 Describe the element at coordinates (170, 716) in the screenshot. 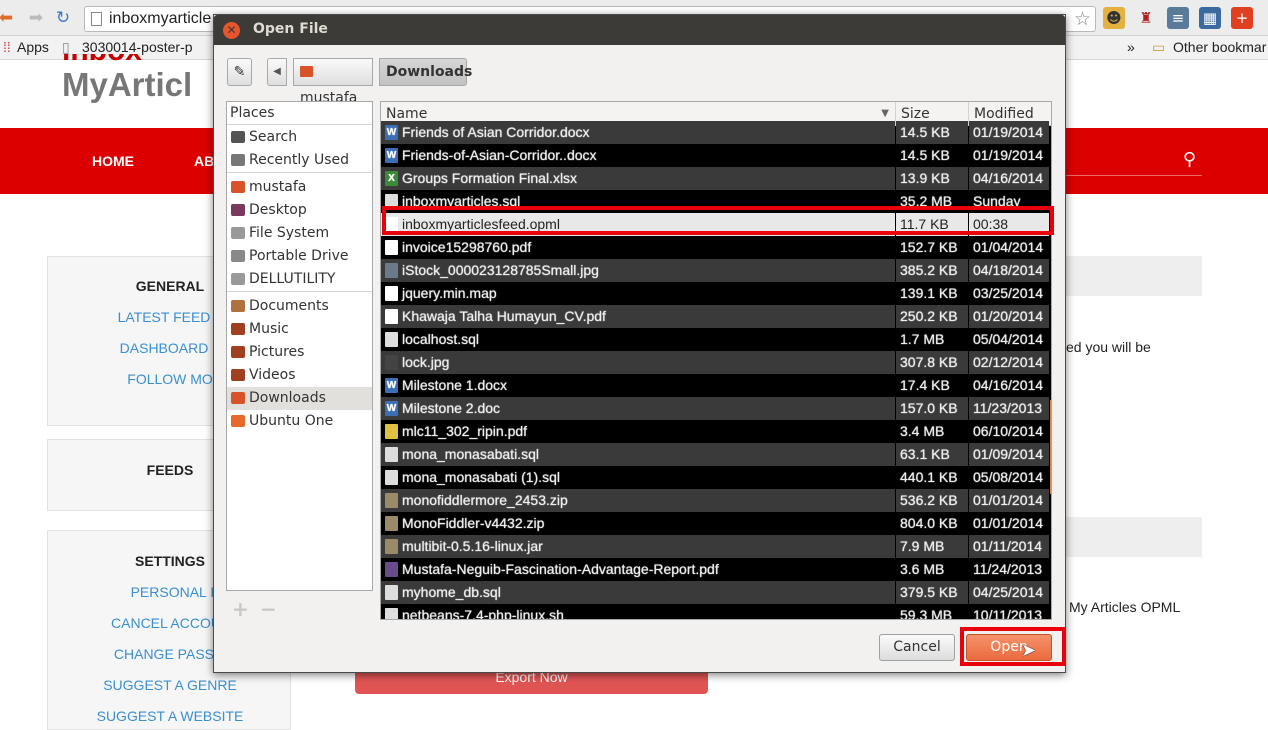

I see `sidebar-link: SUGGEST A WEBSITE` at that location.